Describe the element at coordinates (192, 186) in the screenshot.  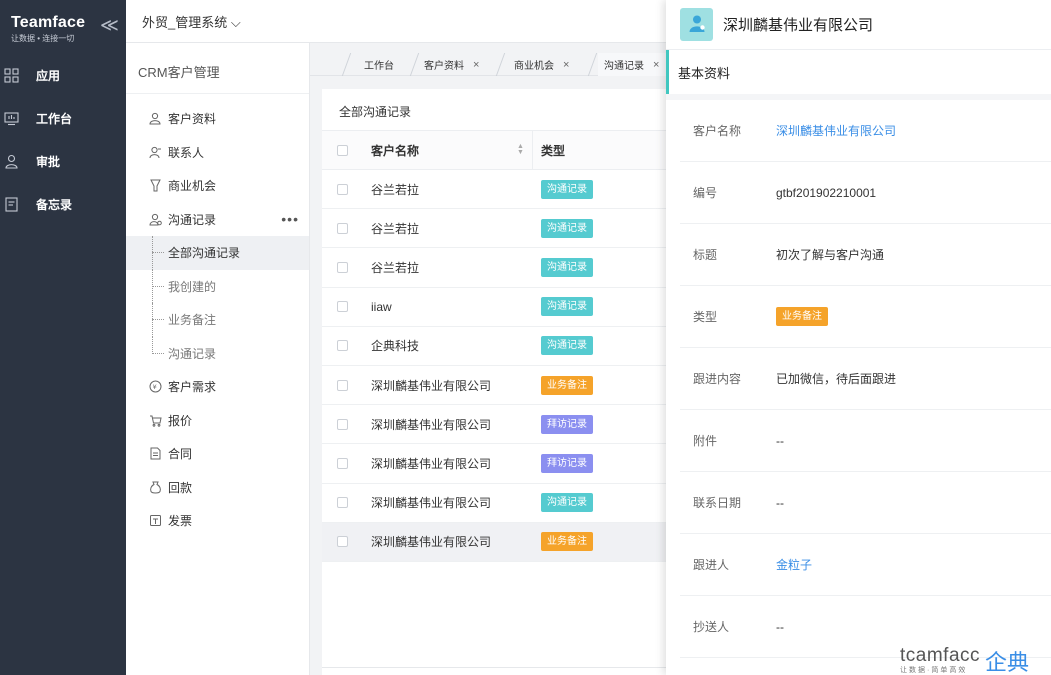
I see `sidebar-item-label: 商业机会` at that location.